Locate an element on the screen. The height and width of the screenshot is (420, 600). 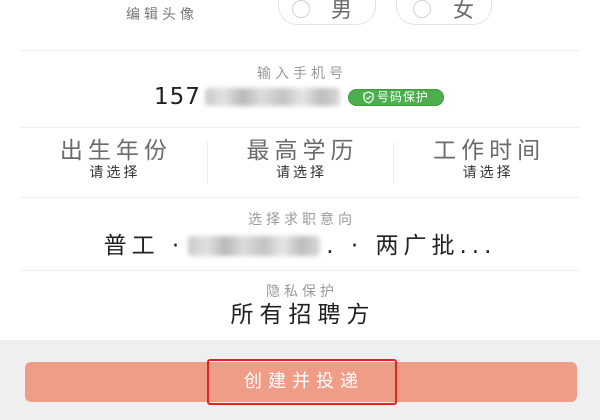
privacy-setting-value: 所有招聘方 is located at coordinates (300, 315).